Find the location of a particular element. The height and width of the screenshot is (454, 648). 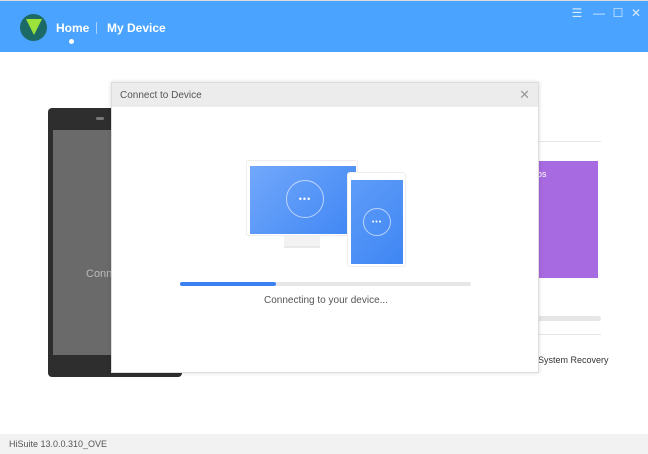

close-icon: ✕ is located at coordinates (636, 13).